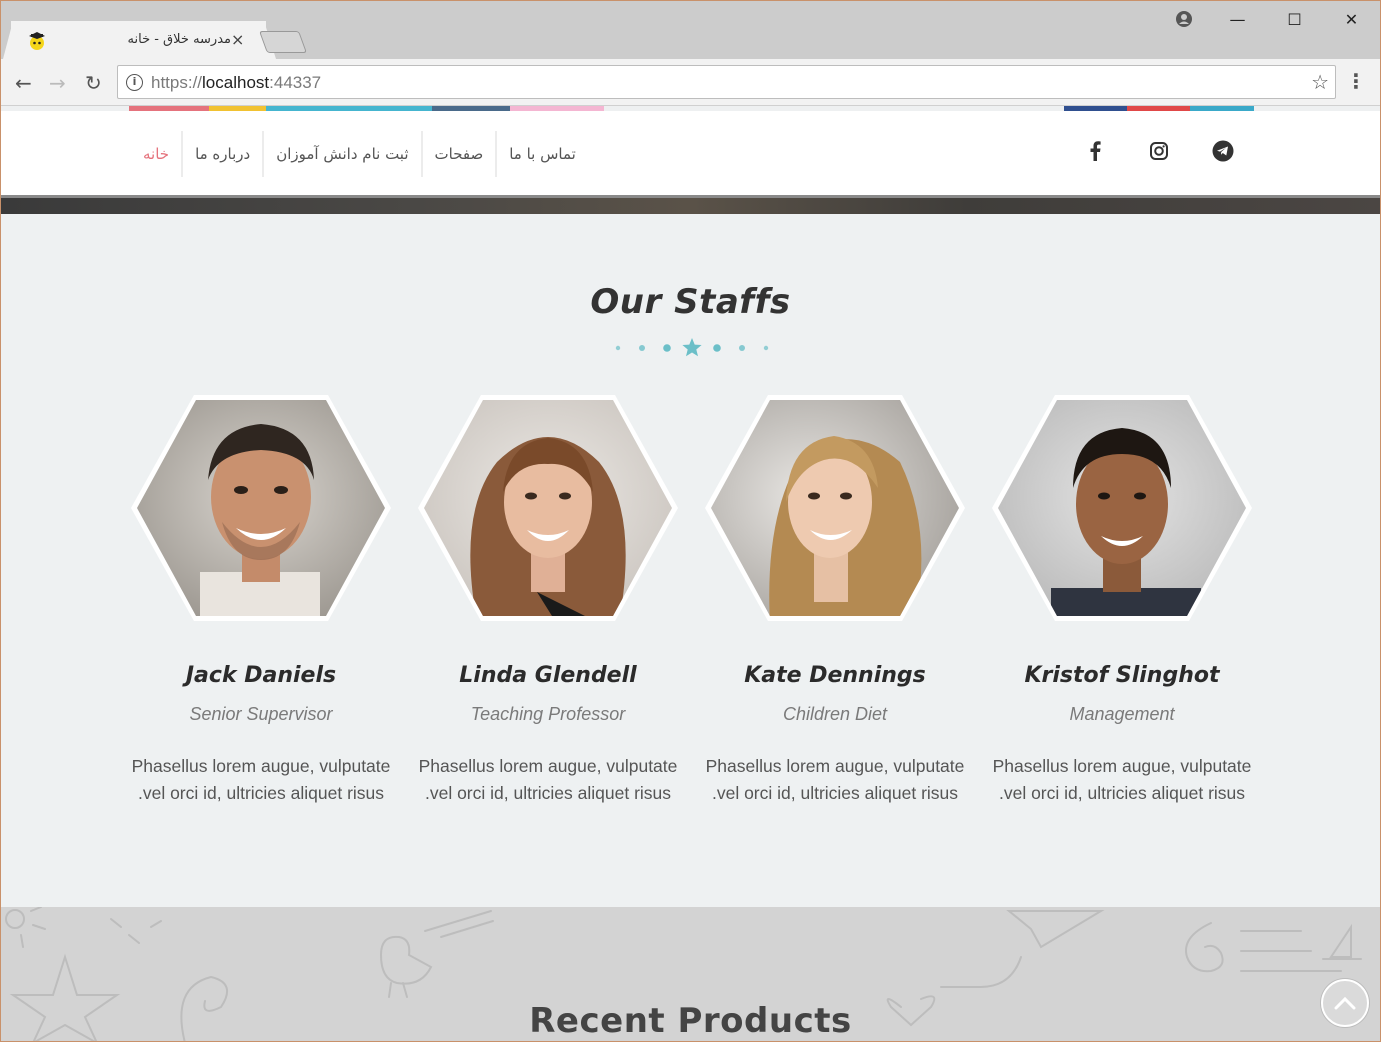 This screenshot has height=1042, width=1381. Describe the element at coordinates (1159, 151) in the screenshot. I see `instagram-icon` at that location.